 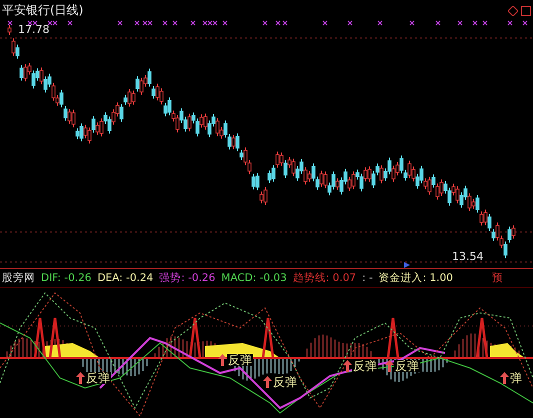 What do you see at coordinates (66, 278) in the screenshot?
I see `legend-value: DIF: -0.26` at bounding box center [66, 278].